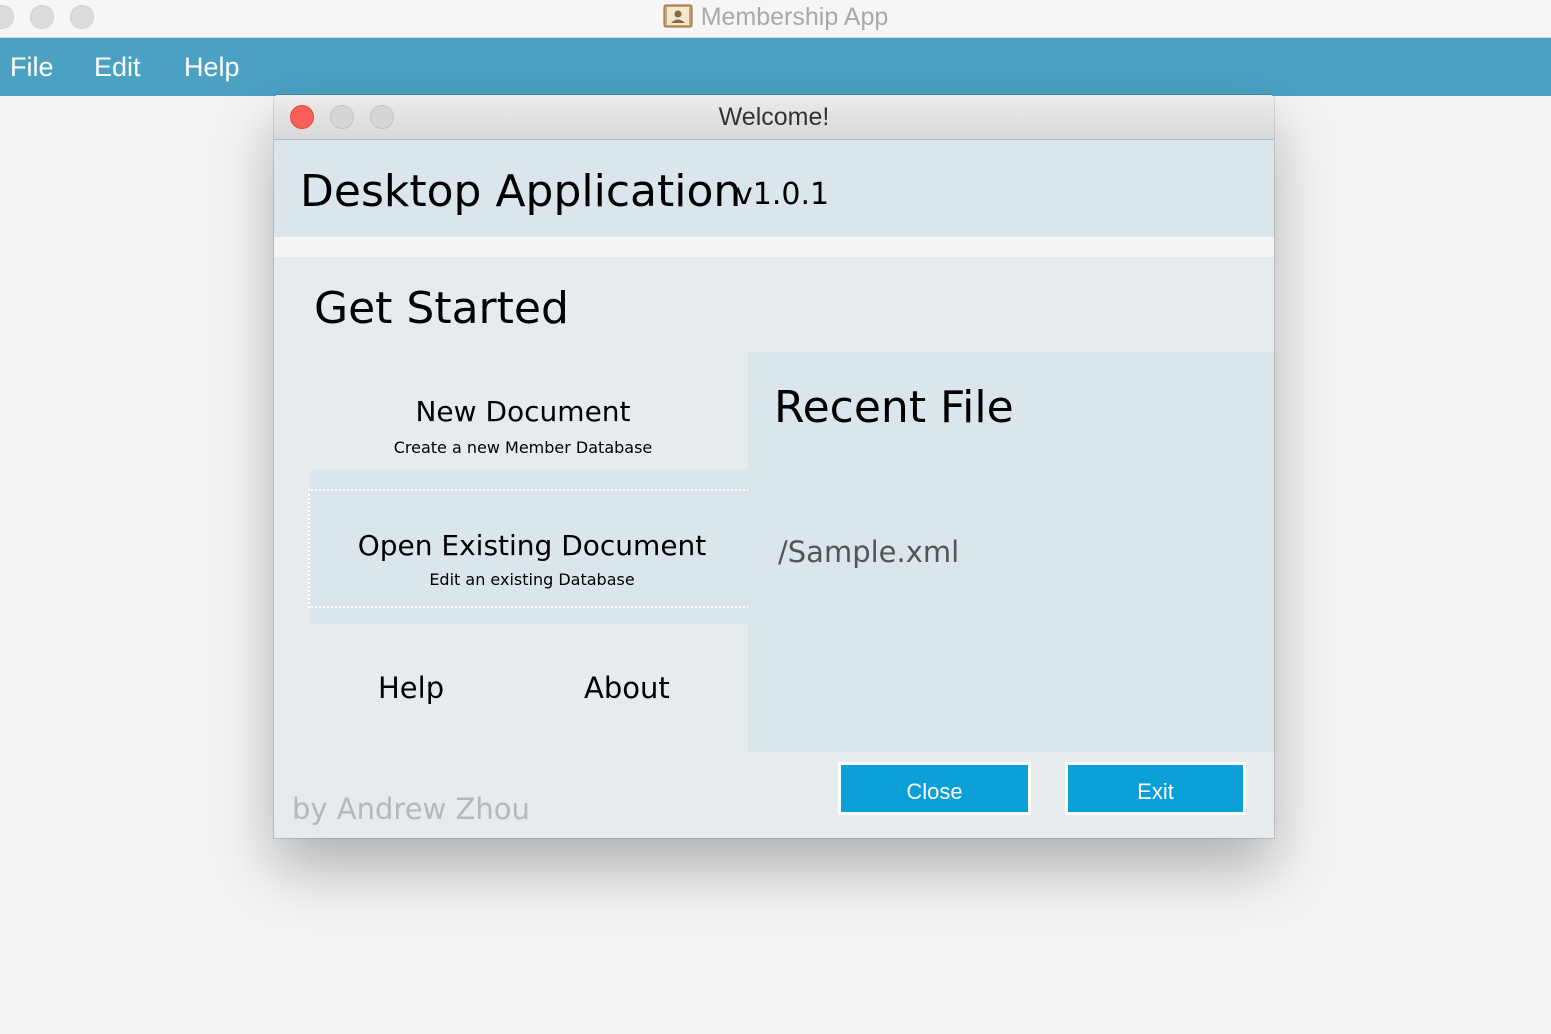 The height and width of the screenshot is (1034, 1551). What do you see at coordinates (521, 191) in the screenshot?
I see `app-name: Desktop Application` at bounding box center [521, 191].